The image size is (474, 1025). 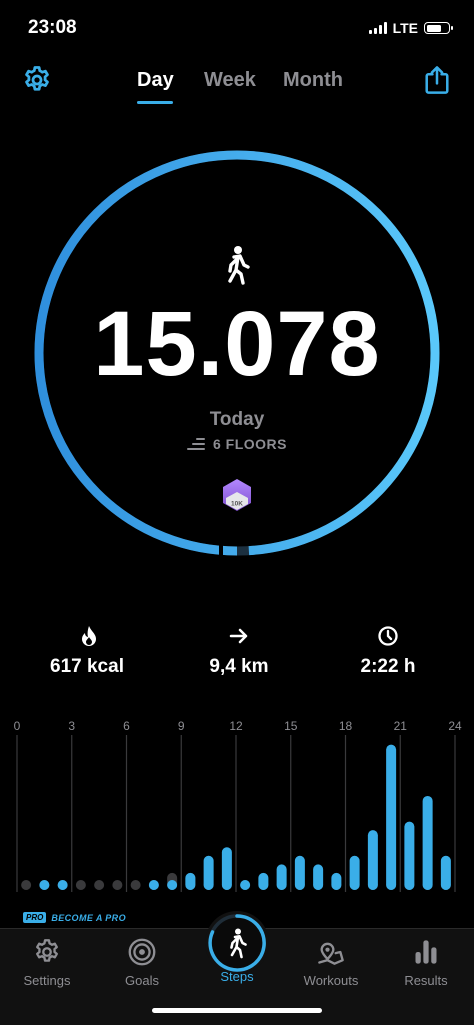 I want to click on hour-tick-label: 21, so click(x=401, y=726).